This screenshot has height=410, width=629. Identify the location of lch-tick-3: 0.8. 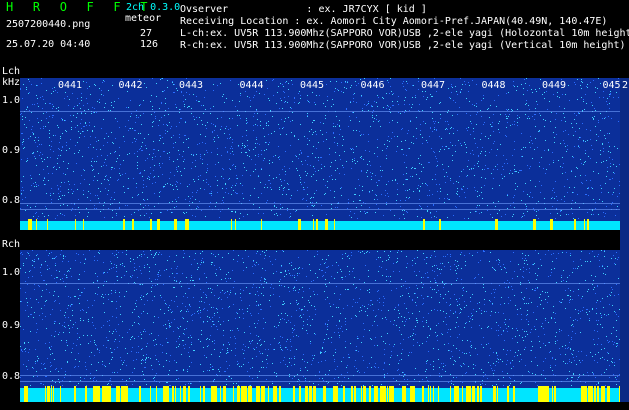
(11, 200).